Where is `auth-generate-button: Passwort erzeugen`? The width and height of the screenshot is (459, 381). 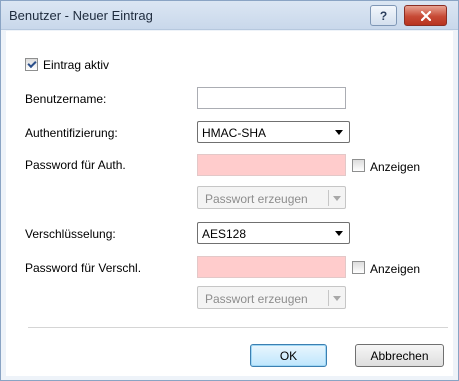
auth-generate-button: Passwort erzeugen is located at coordinates (271, 197).